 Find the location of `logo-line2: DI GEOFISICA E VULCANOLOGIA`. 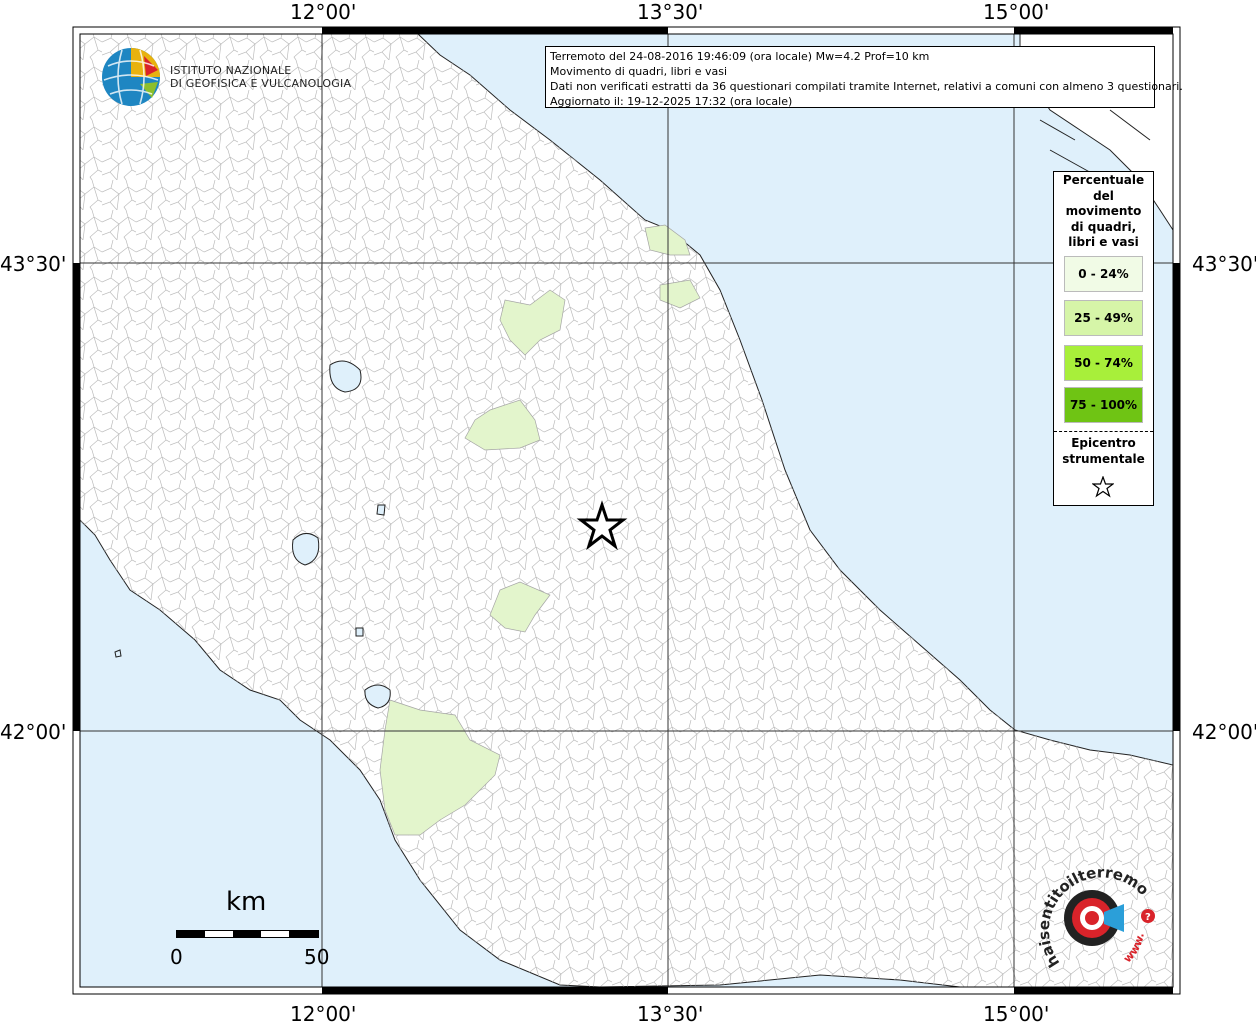

logo-line2: DI GEOFISICA E VULCANOLOGIA is located at coordinates (261, 83).